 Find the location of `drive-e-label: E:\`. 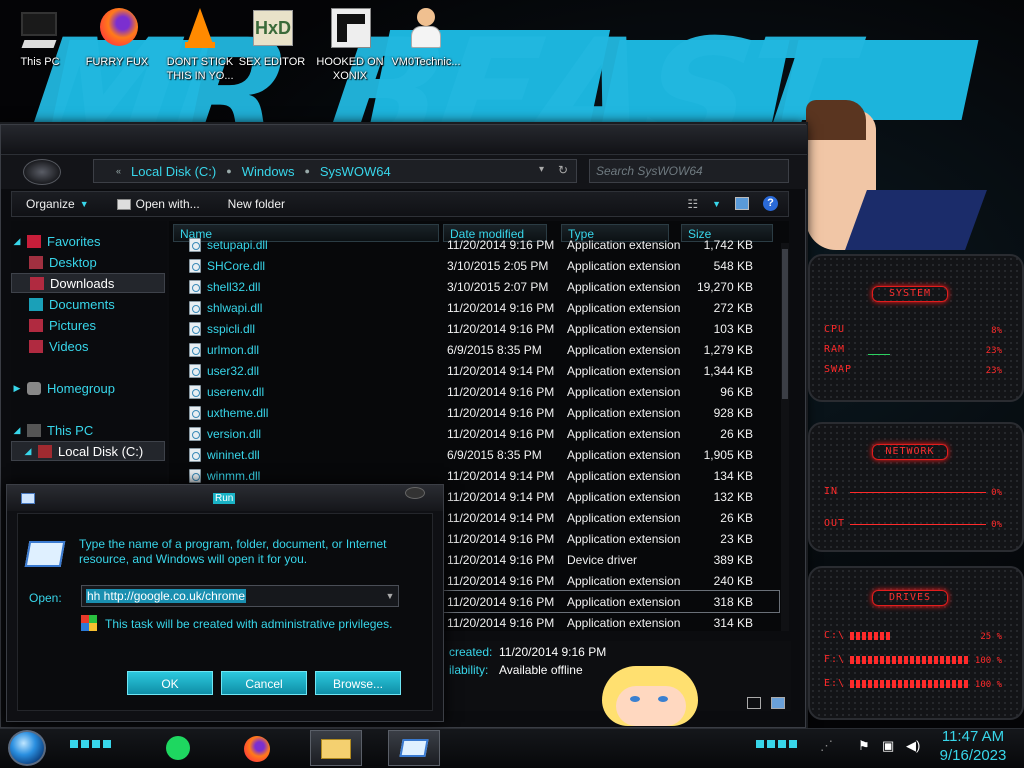

drive-e-label: E:\ is located at coordinates (835, 683).